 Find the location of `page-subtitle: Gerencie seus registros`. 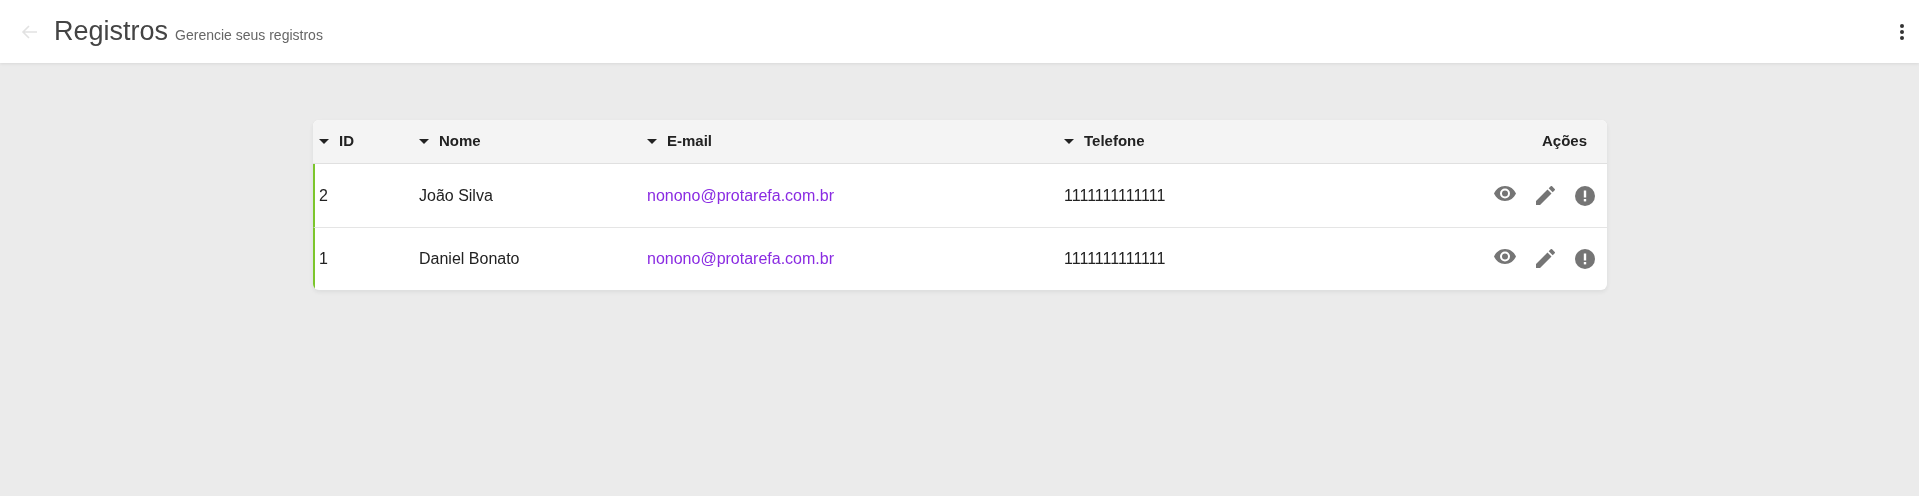

page-subtitle: Gerencie seus registros is located at coordinates (249, 35).